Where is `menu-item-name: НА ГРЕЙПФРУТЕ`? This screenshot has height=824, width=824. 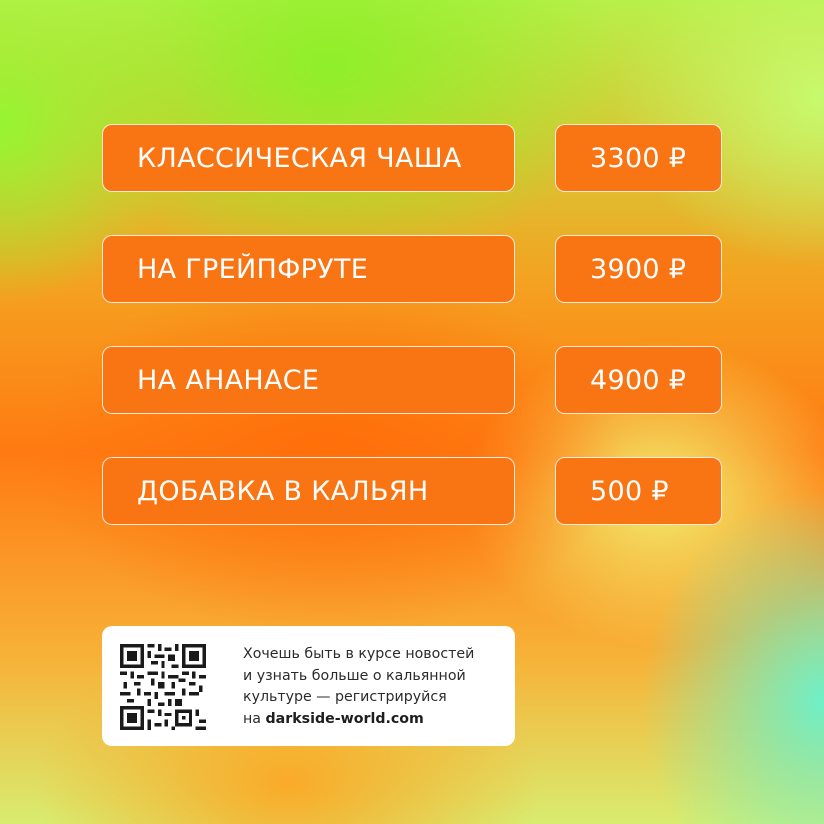
menu-item-name: НА ГРЕЙПФРУТЕ is located at coordinates (308, 269).